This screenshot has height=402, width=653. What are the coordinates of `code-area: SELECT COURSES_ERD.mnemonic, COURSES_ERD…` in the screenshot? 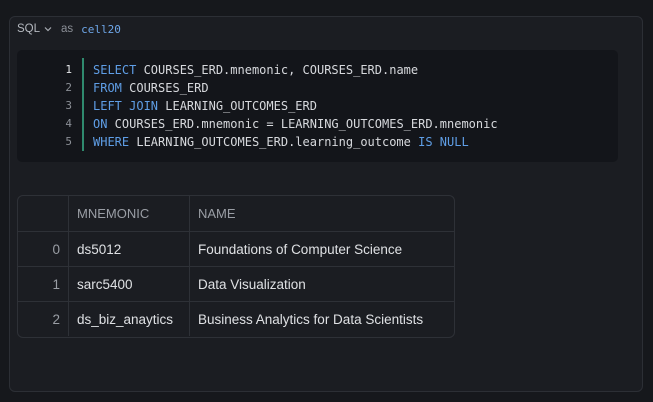 It's located at (295, 106).